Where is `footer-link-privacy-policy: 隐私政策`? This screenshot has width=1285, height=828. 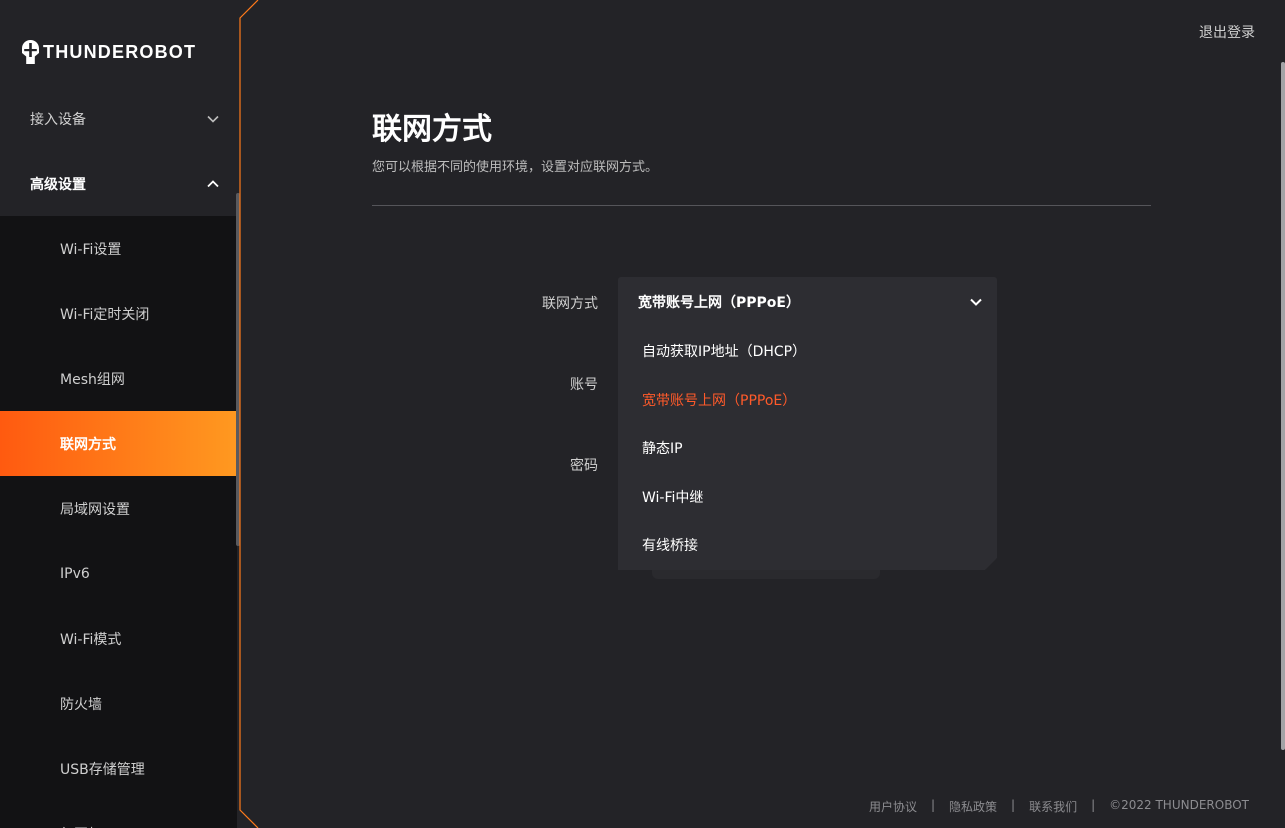
footer-link-privacy-policy: 隐私政策 is located at coordinates (973, 806).